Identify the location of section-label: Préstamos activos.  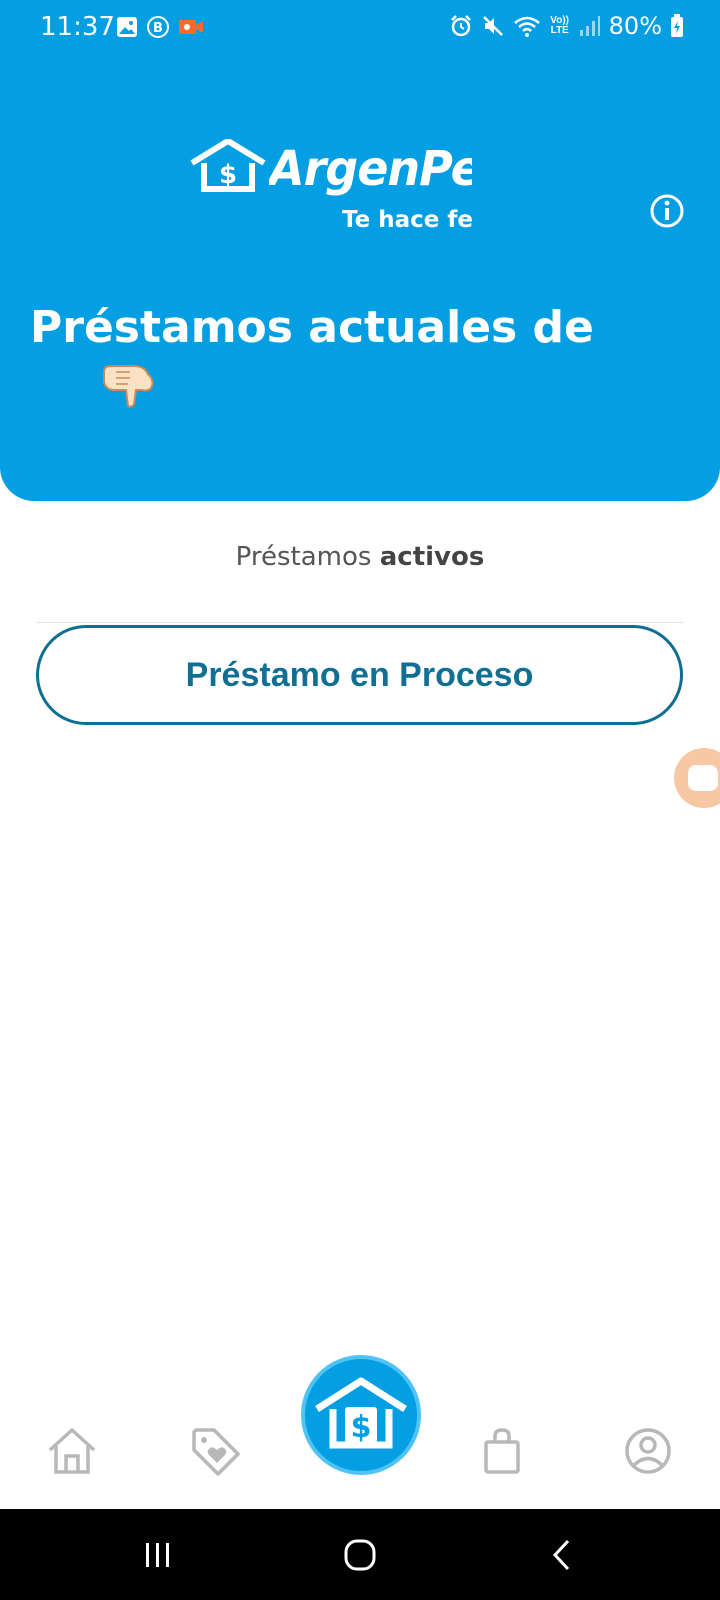
(360, 557).